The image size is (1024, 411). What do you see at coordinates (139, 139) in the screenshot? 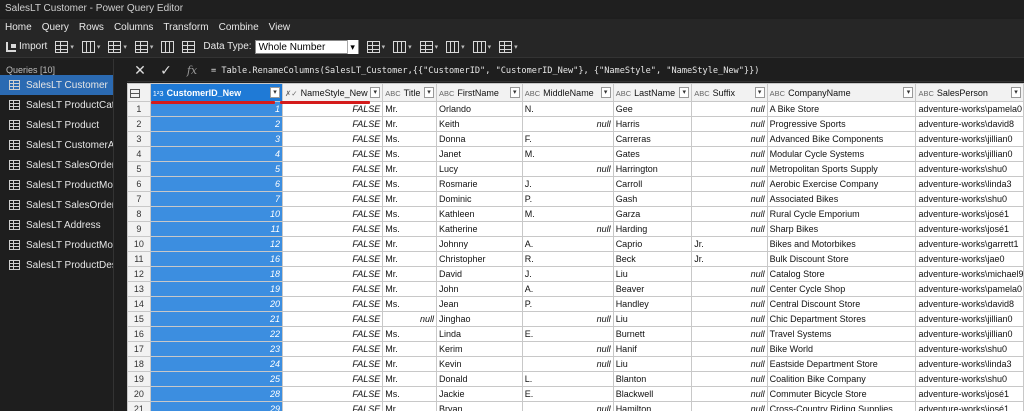
I see `row-number: 3` at bounding box center [139, 139].